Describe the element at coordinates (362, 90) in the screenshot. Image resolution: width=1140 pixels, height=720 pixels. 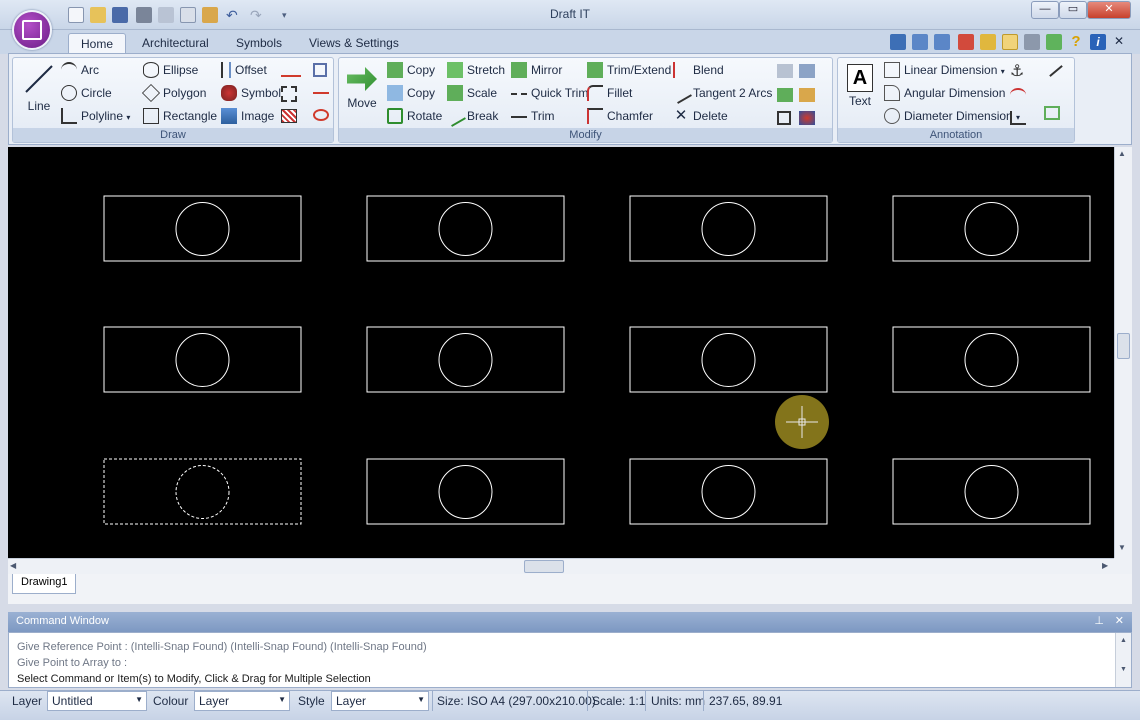
I see `move-button: Move` at that location.